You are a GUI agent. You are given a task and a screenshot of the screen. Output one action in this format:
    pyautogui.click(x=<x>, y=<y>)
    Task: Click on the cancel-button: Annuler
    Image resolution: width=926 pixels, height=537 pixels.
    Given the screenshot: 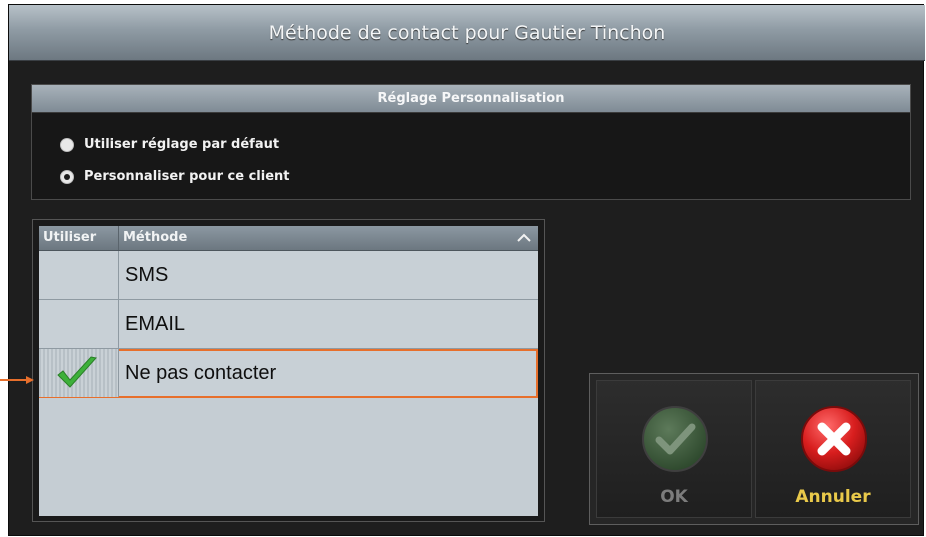 What is the action you would take?
    pyautogui.click(x=833, y=449)
    